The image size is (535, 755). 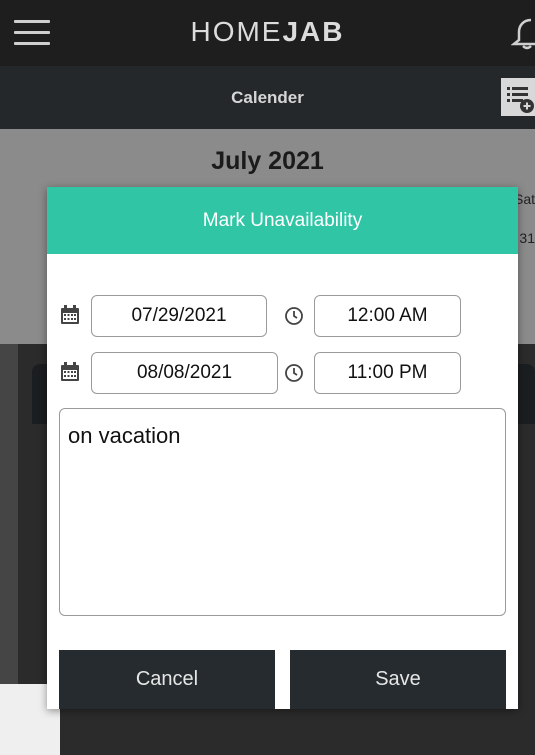 What do you see at coordinates (179, 316) in the screenshot?
I see `start-date-field: 07/29/2021` at bounding box center [179, 316].